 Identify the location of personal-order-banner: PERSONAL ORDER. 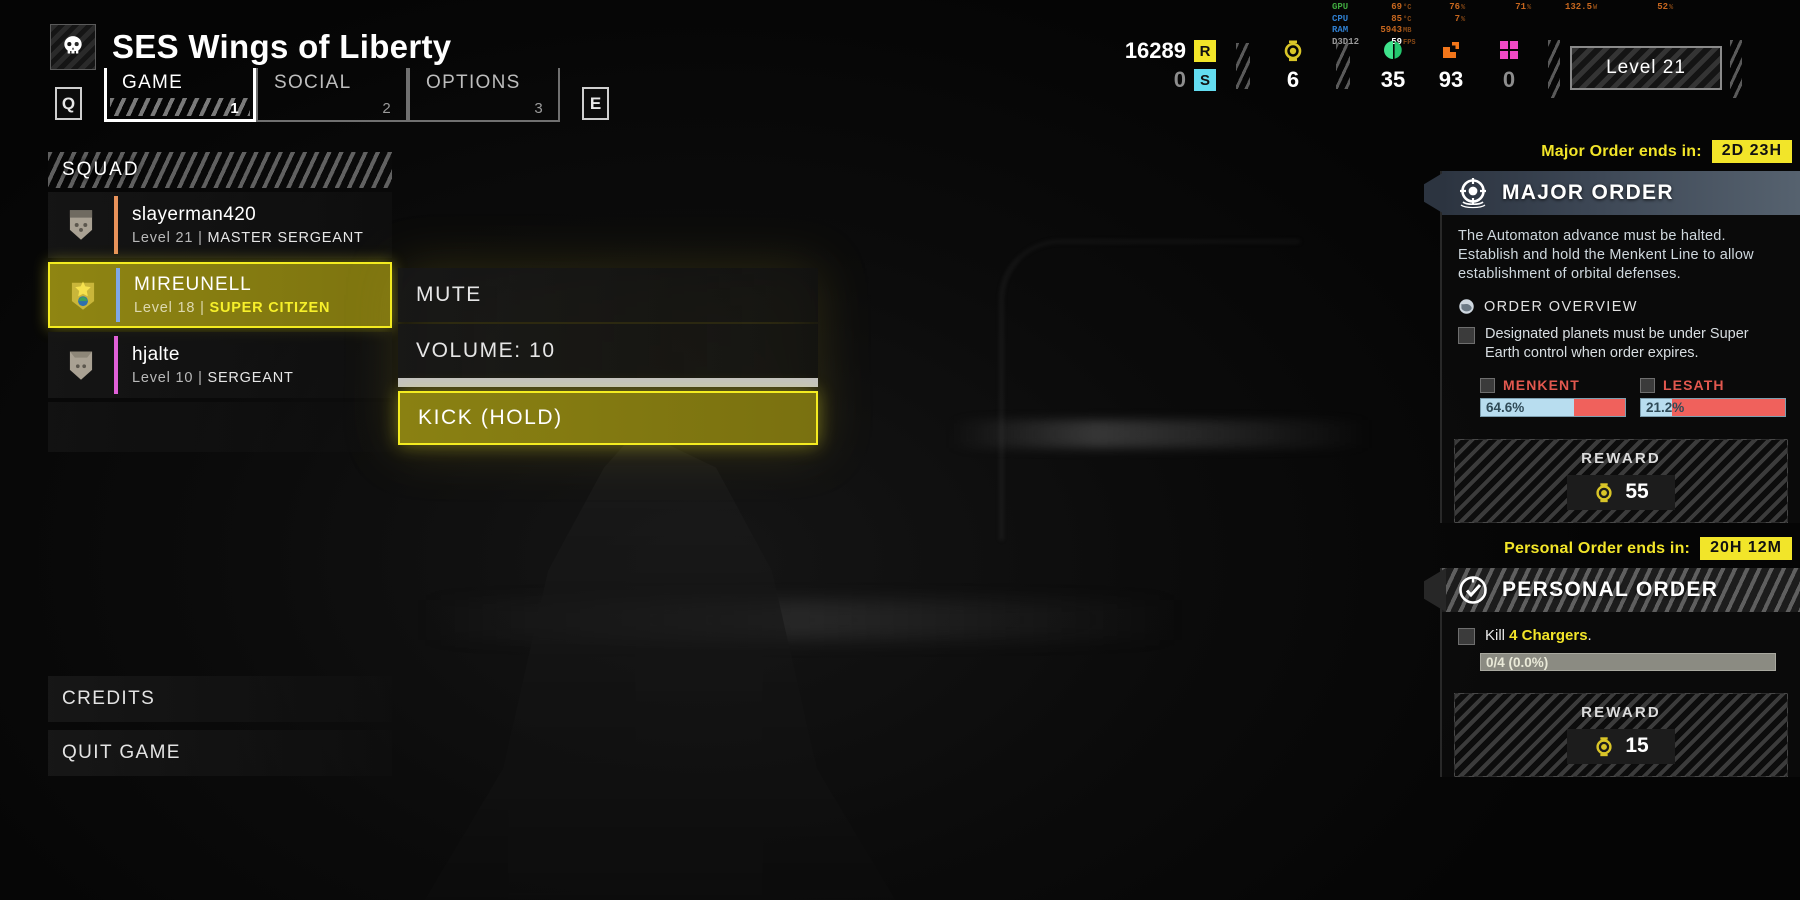
(1621, 590).